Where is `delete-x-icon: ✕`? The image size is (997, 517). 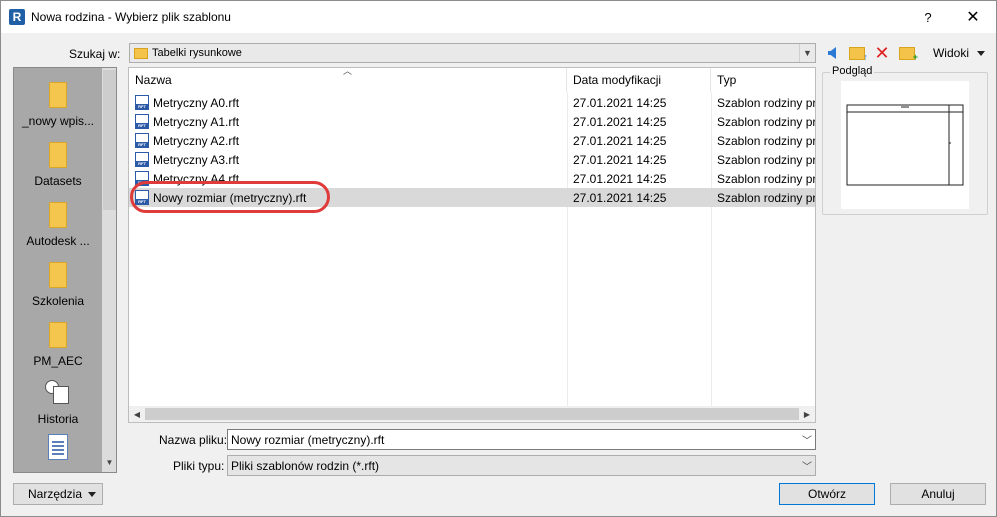 delete-x-icon: ✕ is located at coordinates (882, 53).